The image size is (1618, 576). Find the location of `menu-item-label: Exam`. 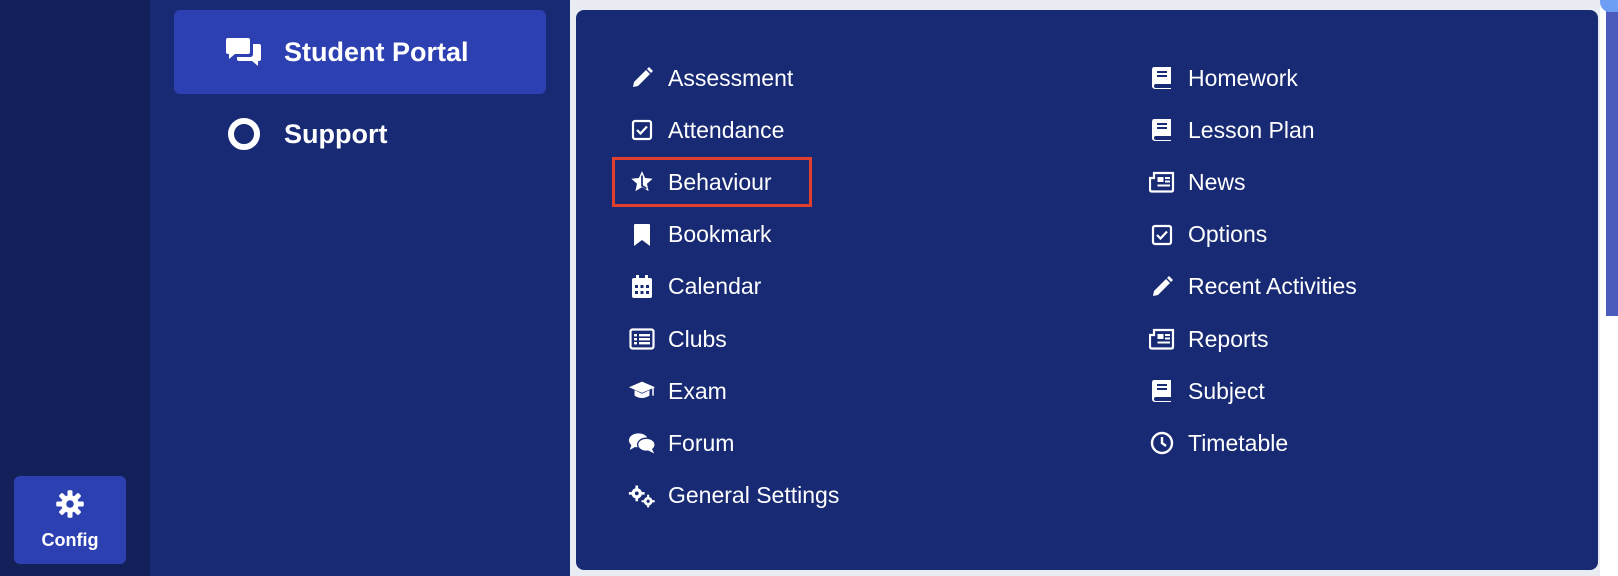

menu-item-label: Exam is located at coordinates (697, 390).